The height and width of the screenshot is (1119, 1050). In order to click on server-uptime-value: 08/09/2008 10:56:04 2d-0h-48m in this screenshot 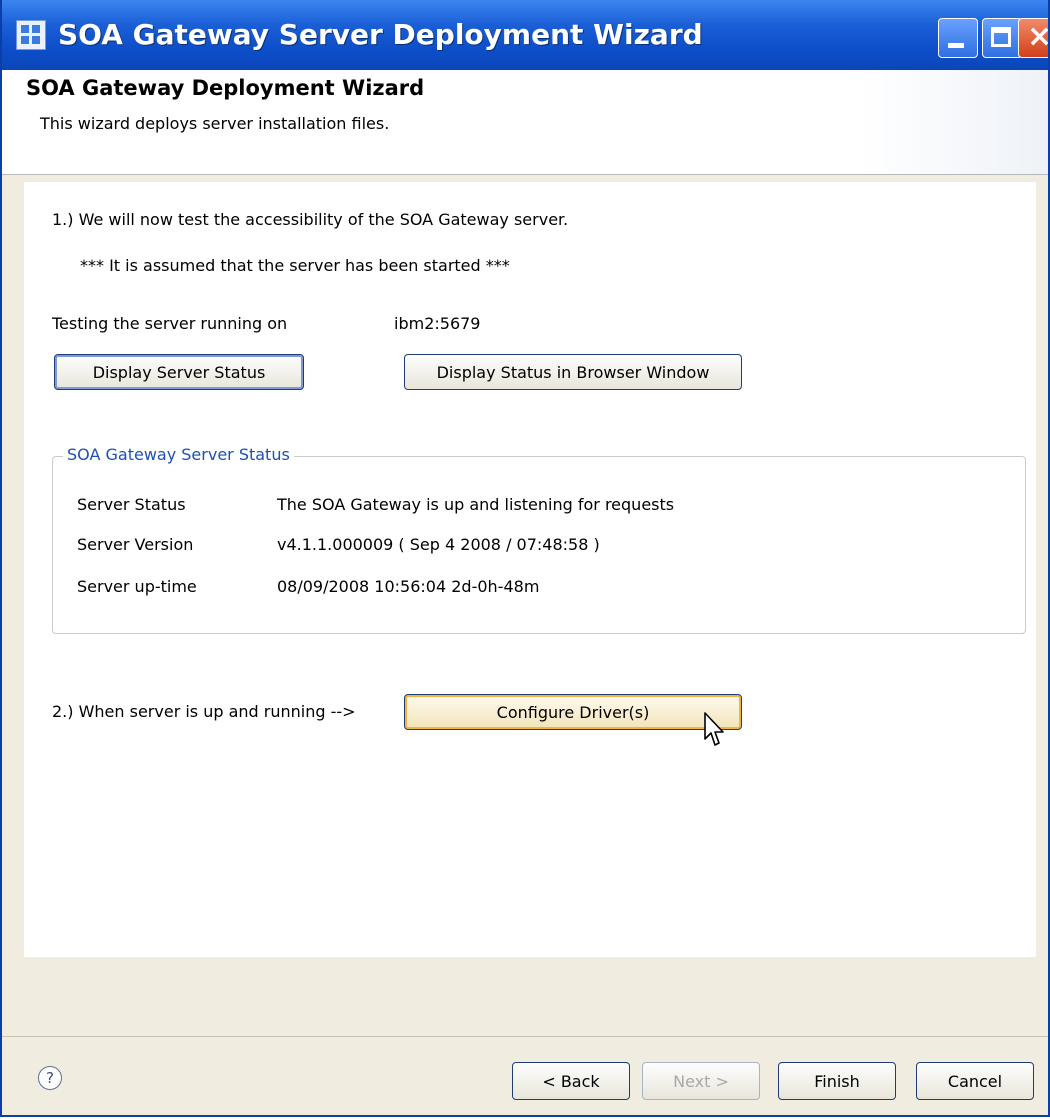, I will do `click(408, 586)`.